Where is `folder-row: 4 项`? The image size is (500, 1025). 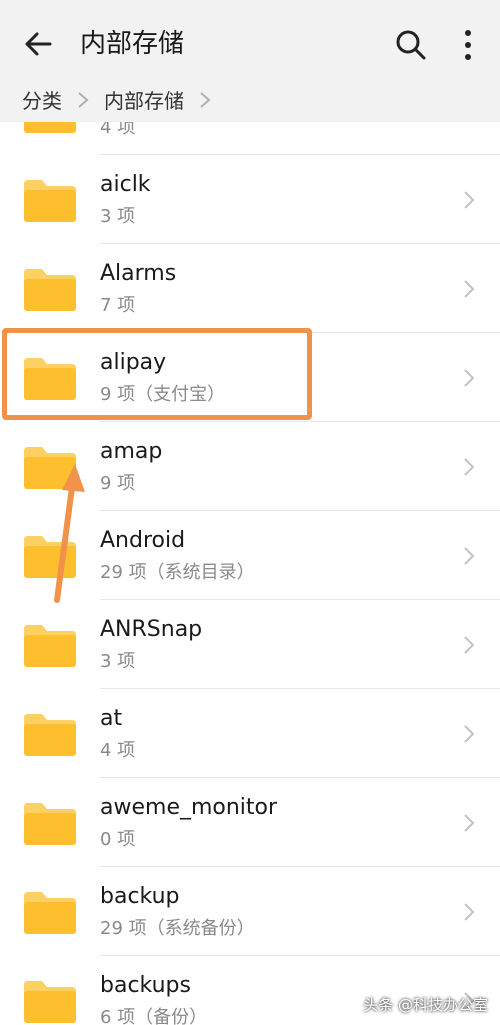
folder-row: 4 项 is located at coordinates (250, 138).